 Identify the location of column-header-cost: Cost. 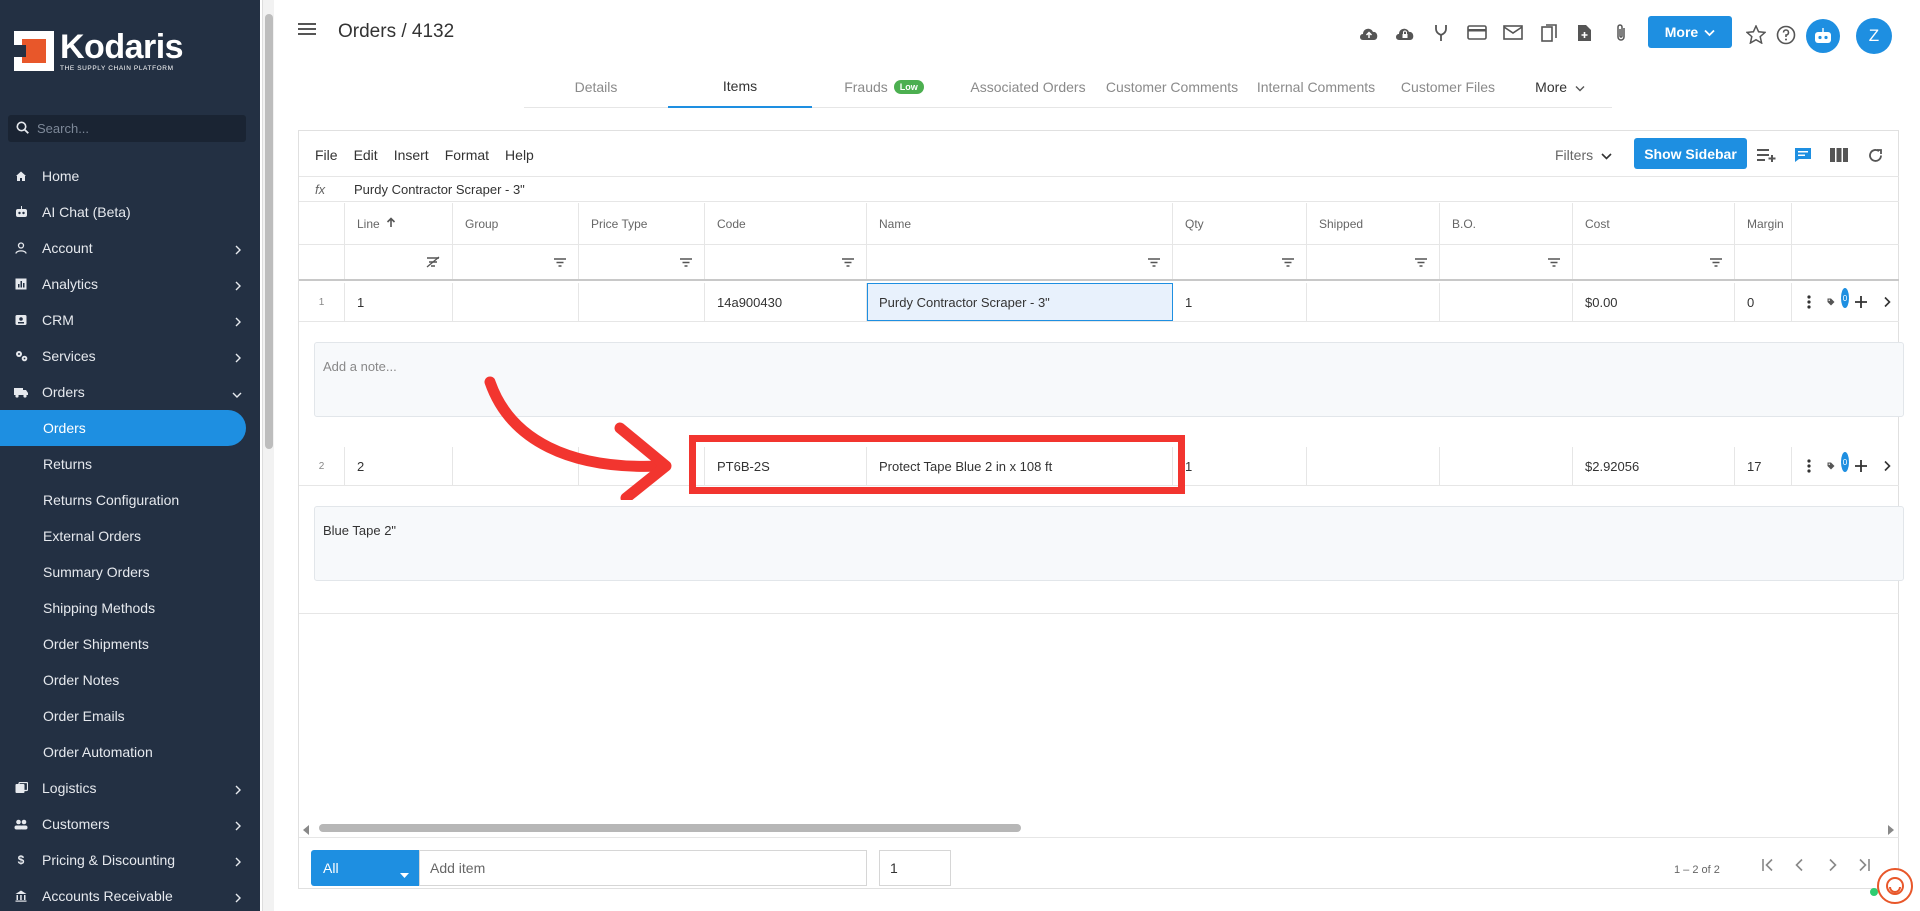
(1654, 223).